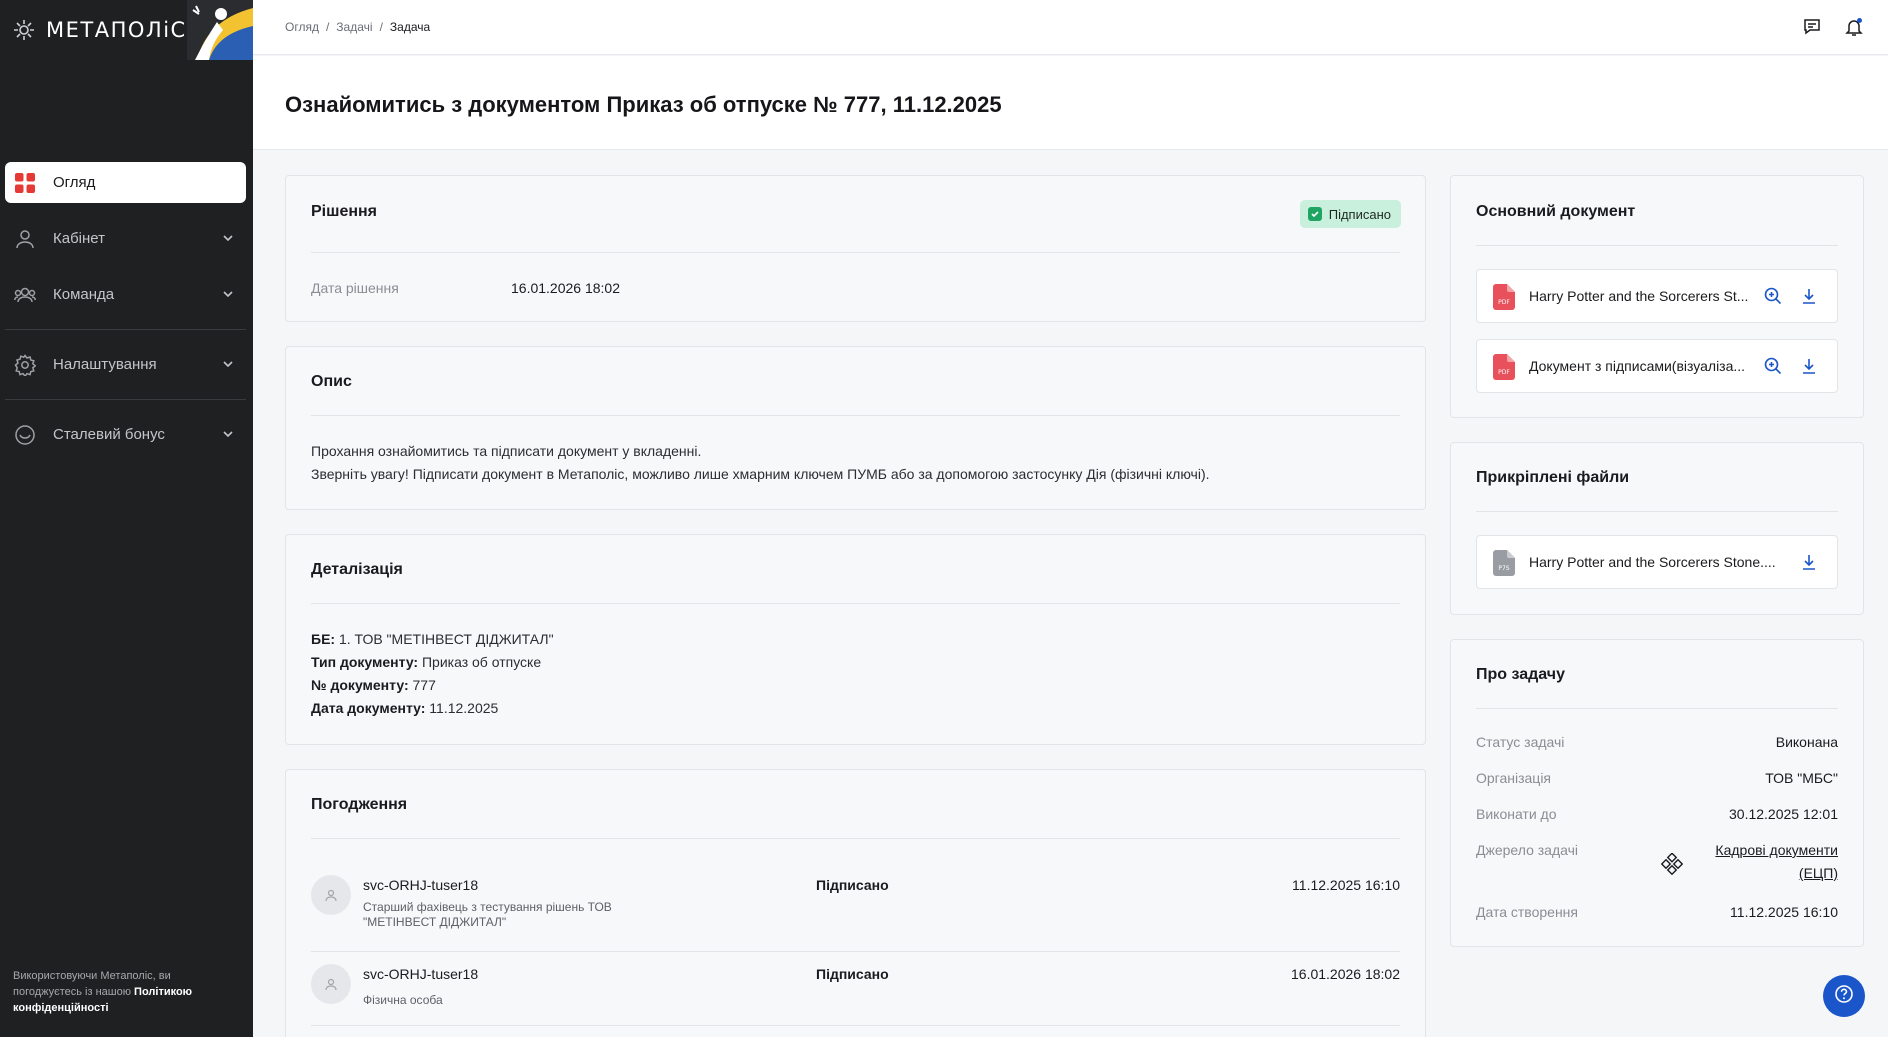 The image size is (1888, 1037). I want to click on about-title: Про задачу, so click(1520, 674).